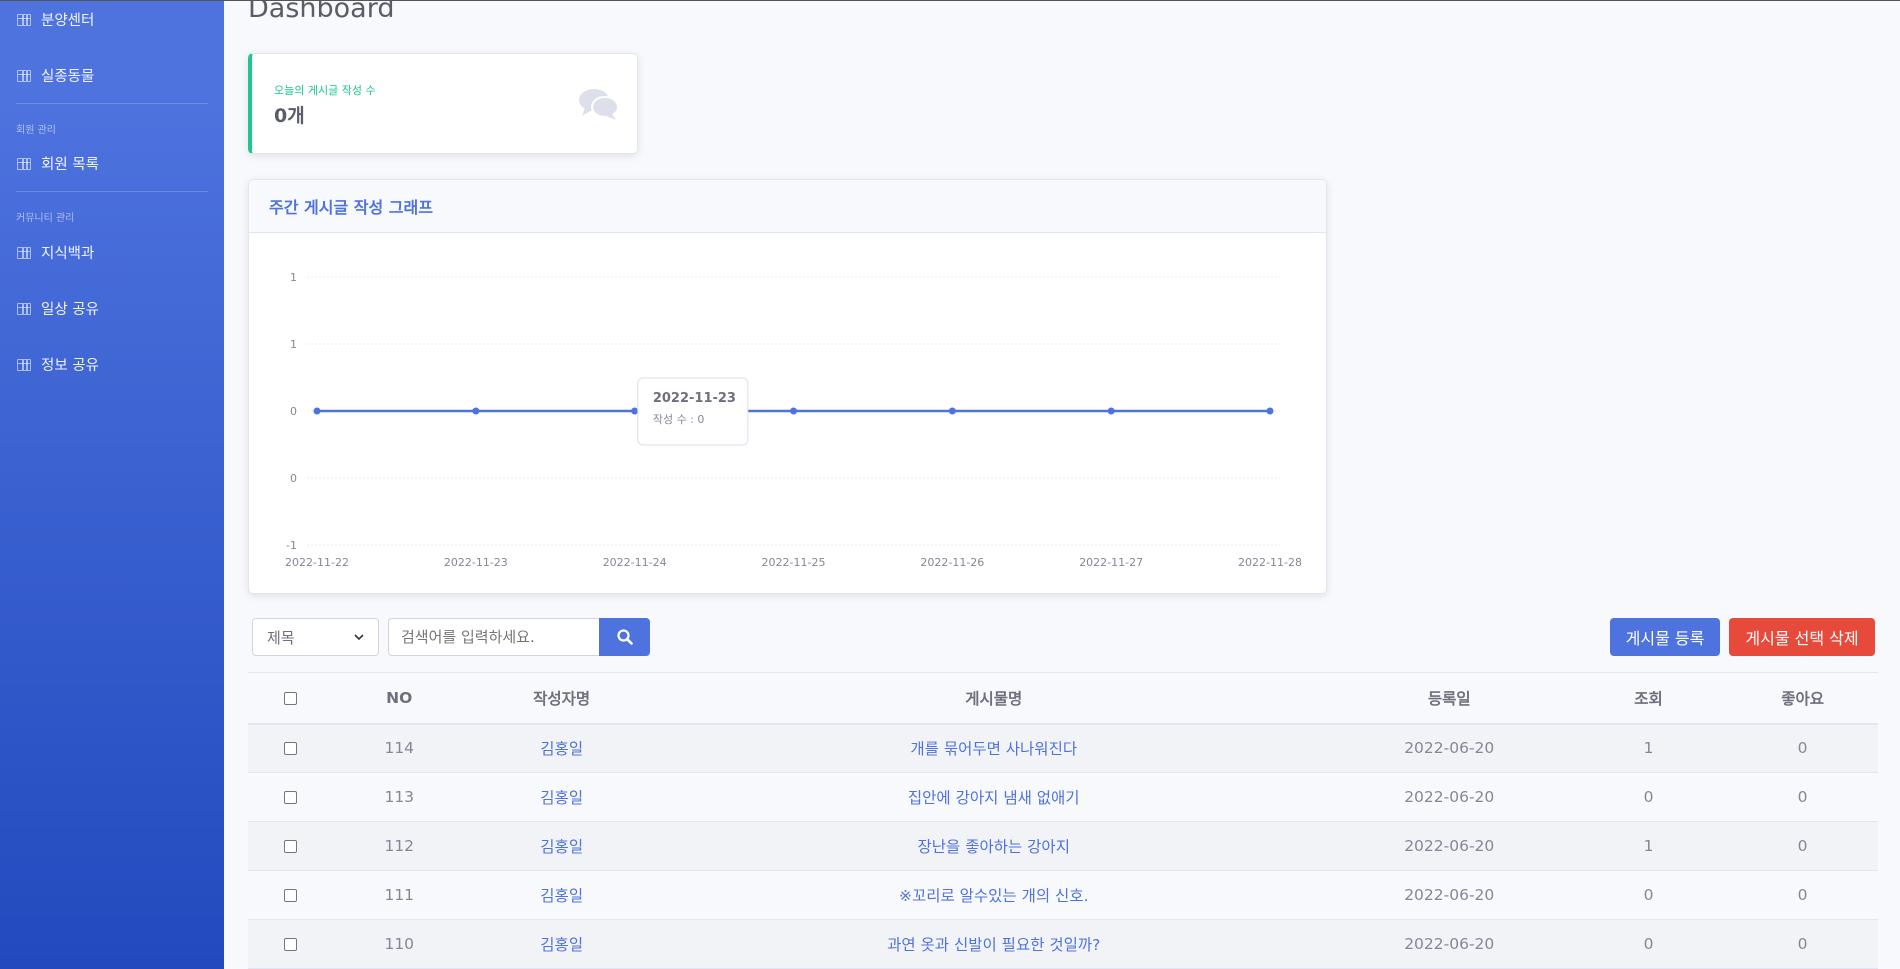 The image size is (1900, 969). Describe the element at coordinates (289, 116) in the screenshot. I see `stat-value: 0개` at that location.